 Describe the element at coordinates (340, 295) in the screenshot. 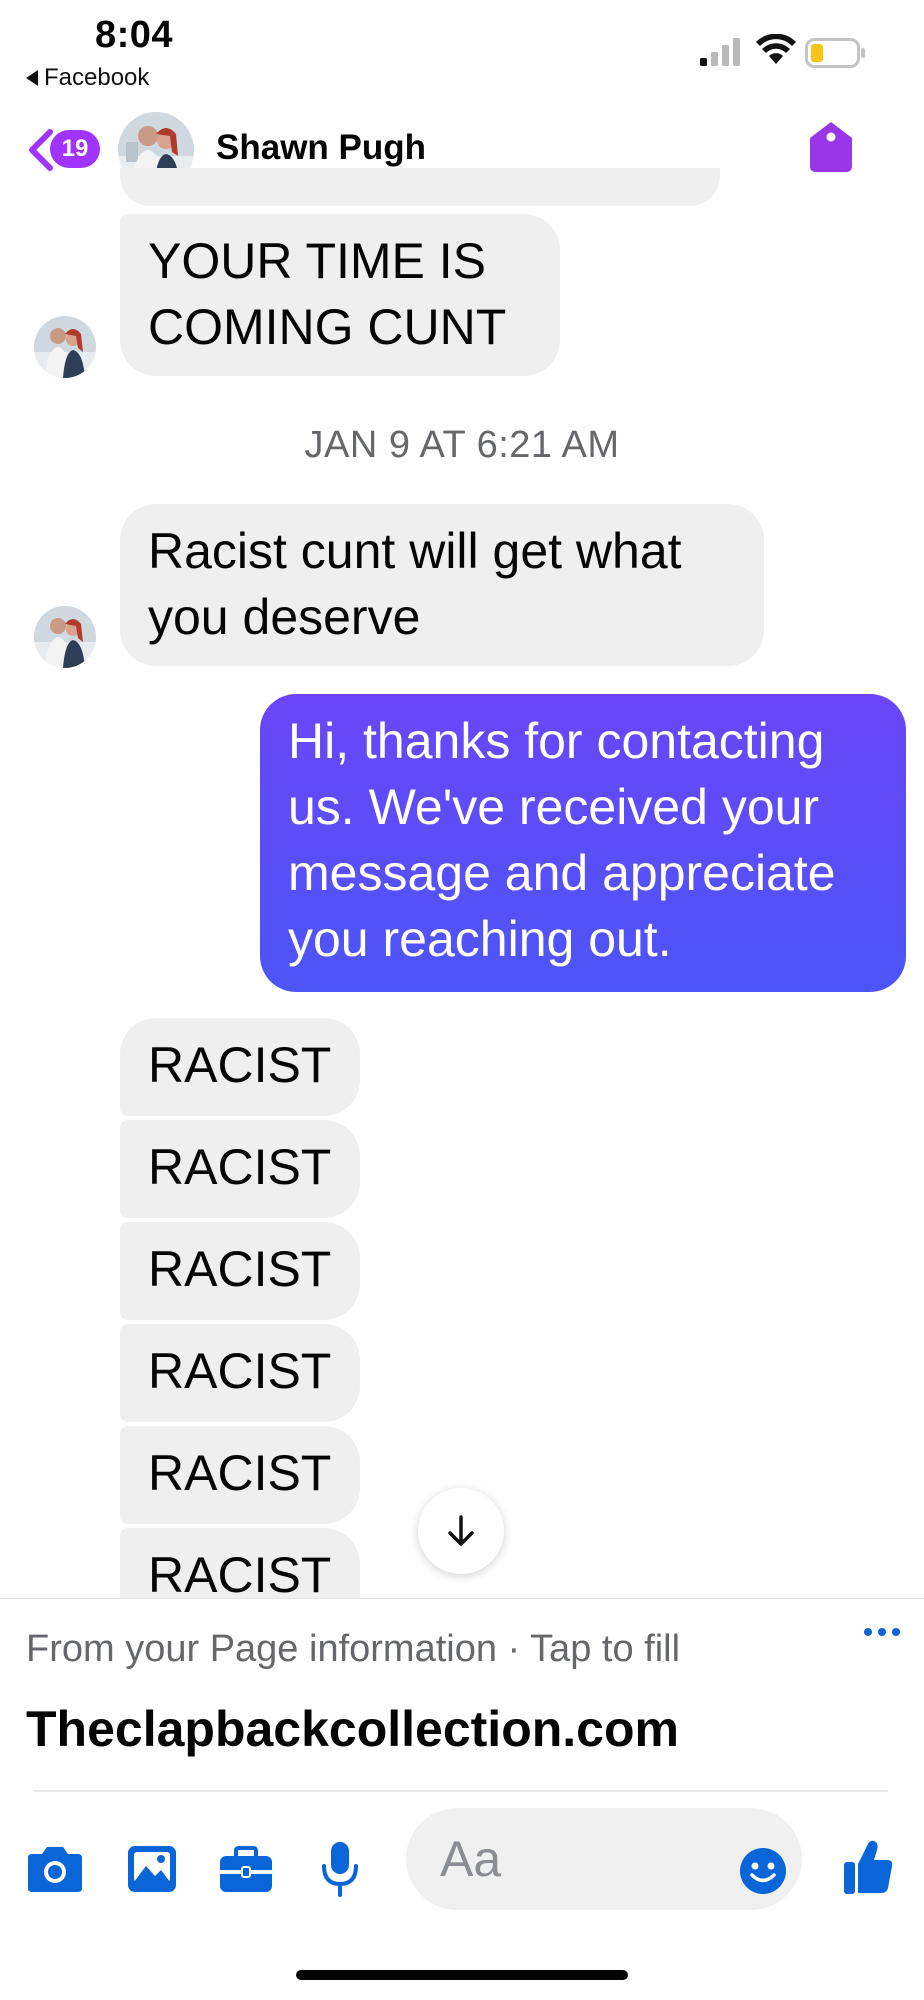

I see `incoming-message: YOUR TIME IS COMING CUNT` at that location.